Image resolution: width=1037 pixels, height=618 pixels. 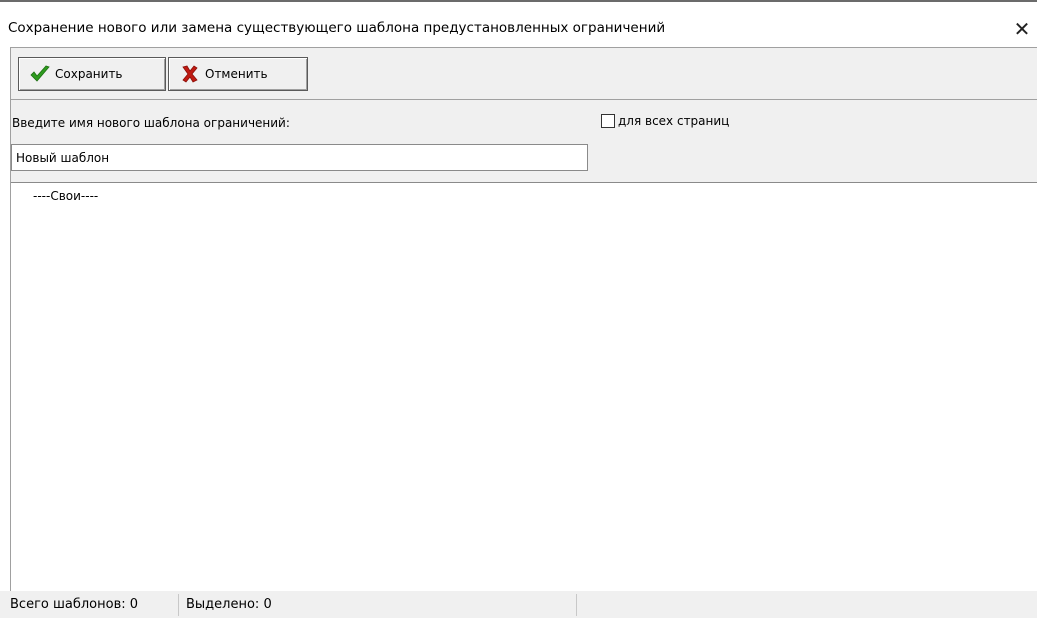 I want to click on close-icon: ✕, so click(x=1022, y=29).